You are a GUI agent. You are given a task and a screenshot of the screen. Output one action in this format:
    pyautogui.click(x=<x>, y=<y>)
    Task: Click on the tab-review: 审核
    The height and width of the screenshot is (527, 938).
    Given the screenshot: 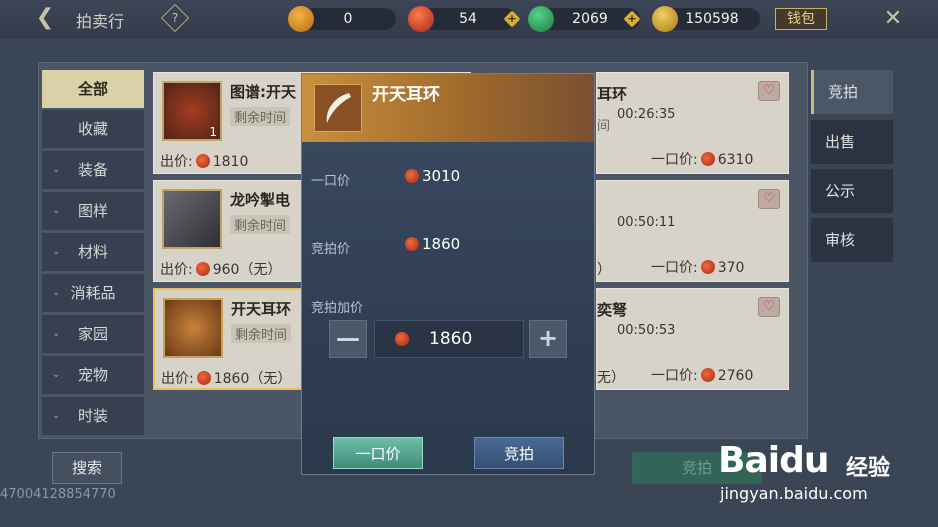 What is the action you would take?
    pyautogui.click(x=852, y=240)
    